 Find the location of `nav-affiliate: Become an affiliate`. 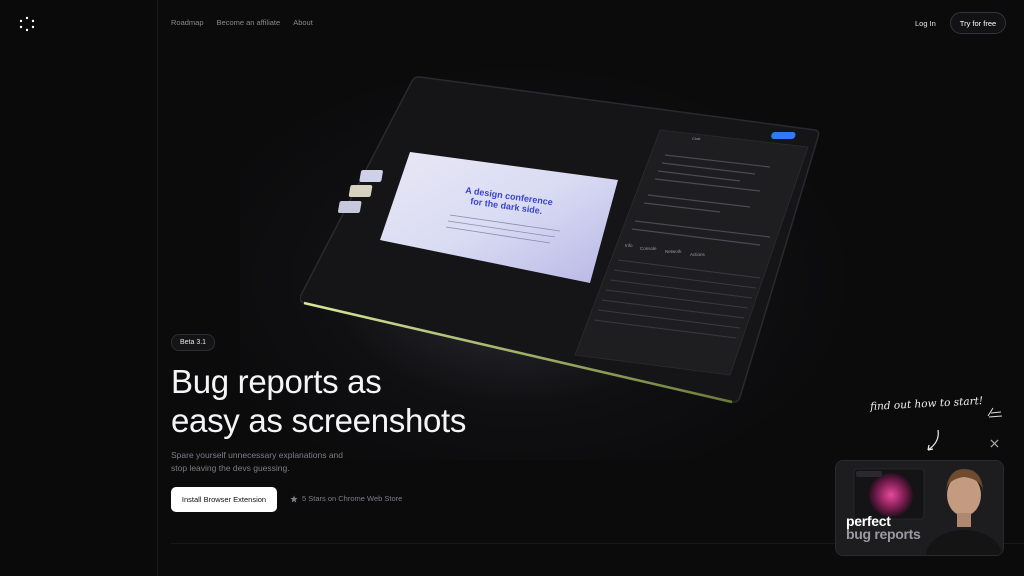

nav-affiliate: Become an affiliate is located at coordinates (249, 22).